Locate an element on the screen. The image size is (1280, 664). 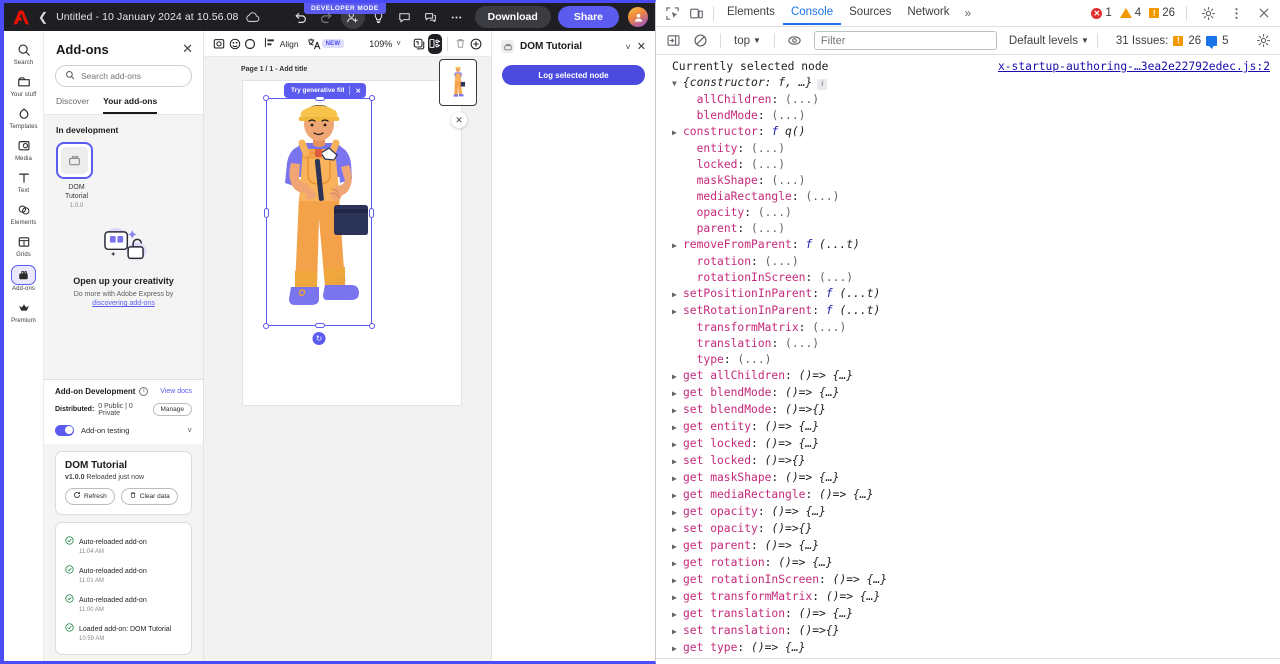
manage-button: Manage is located at coordinates (172, 410).